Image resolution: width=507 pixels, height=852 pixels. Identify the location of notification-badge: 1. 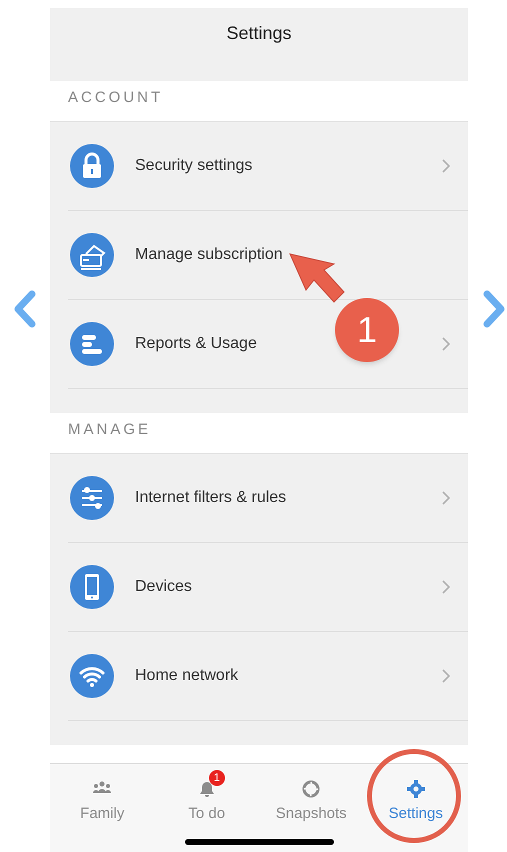
(216, 778).